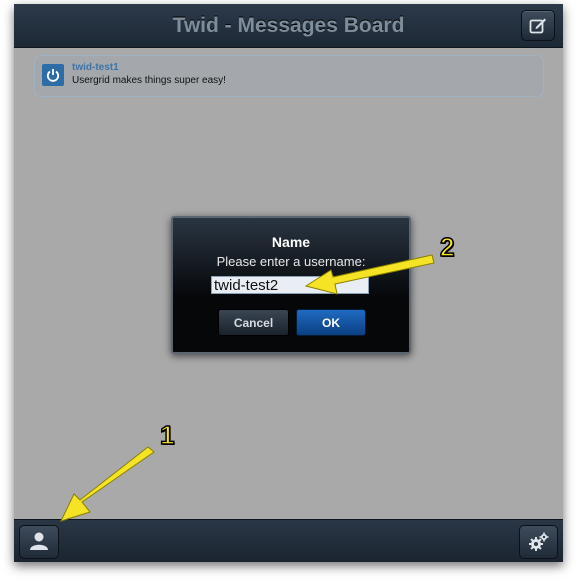  I want to click on annotation-label-2: 2, so click(447, 247).